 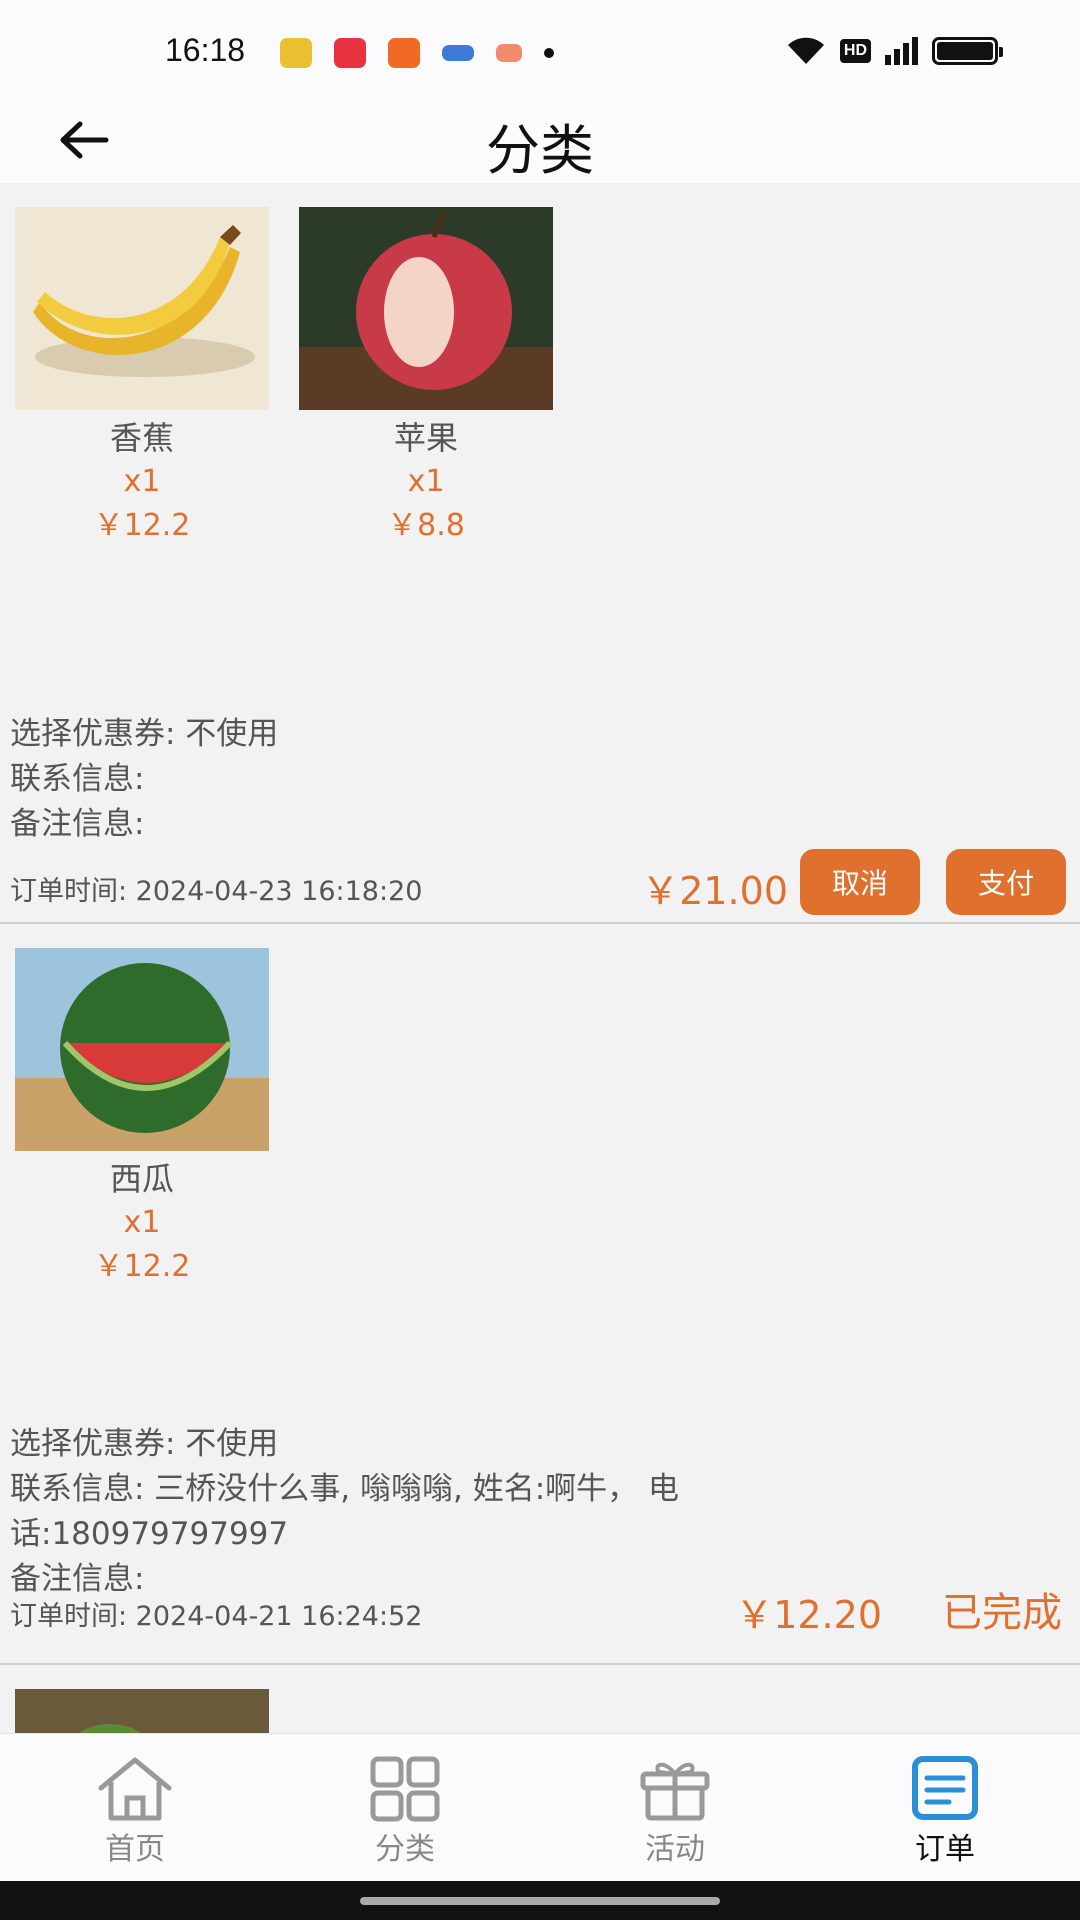 What do you see at coordinates (216, 891) in the screenshot?
I see `order-time: 订单时间: 2024-04-23 16:18:20` at bounding box center [216, 891].